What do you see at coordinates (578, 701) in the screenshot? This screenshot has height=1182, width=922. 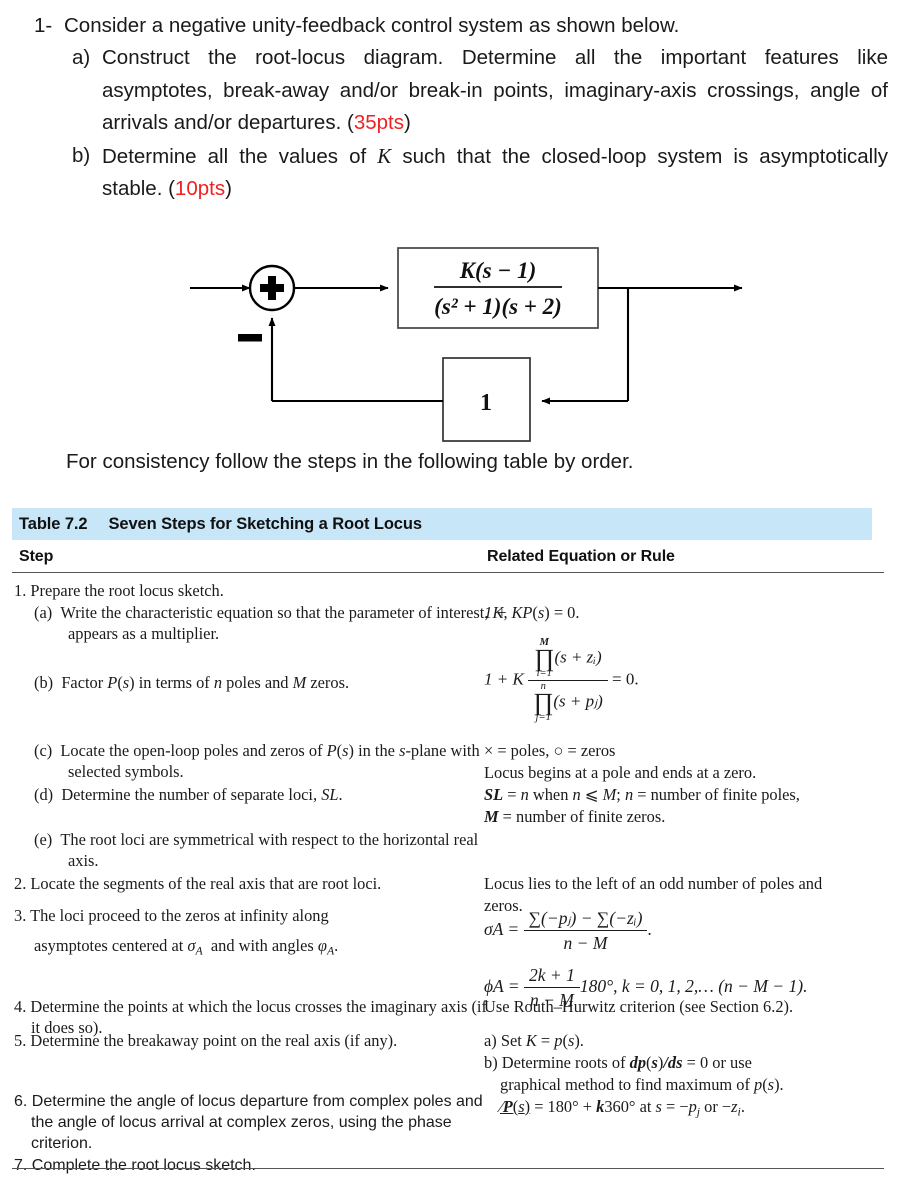 I see `rule-1b-denominator-body: (s + pⱼ)` at bounding box center [578, 701].